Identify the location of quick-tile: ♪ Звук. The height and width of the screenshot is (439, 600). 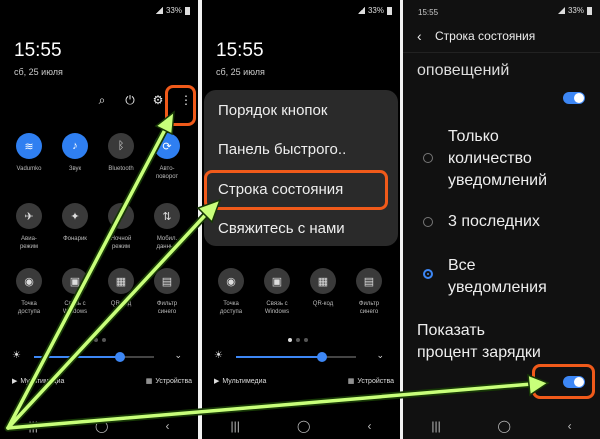
(75, 157).